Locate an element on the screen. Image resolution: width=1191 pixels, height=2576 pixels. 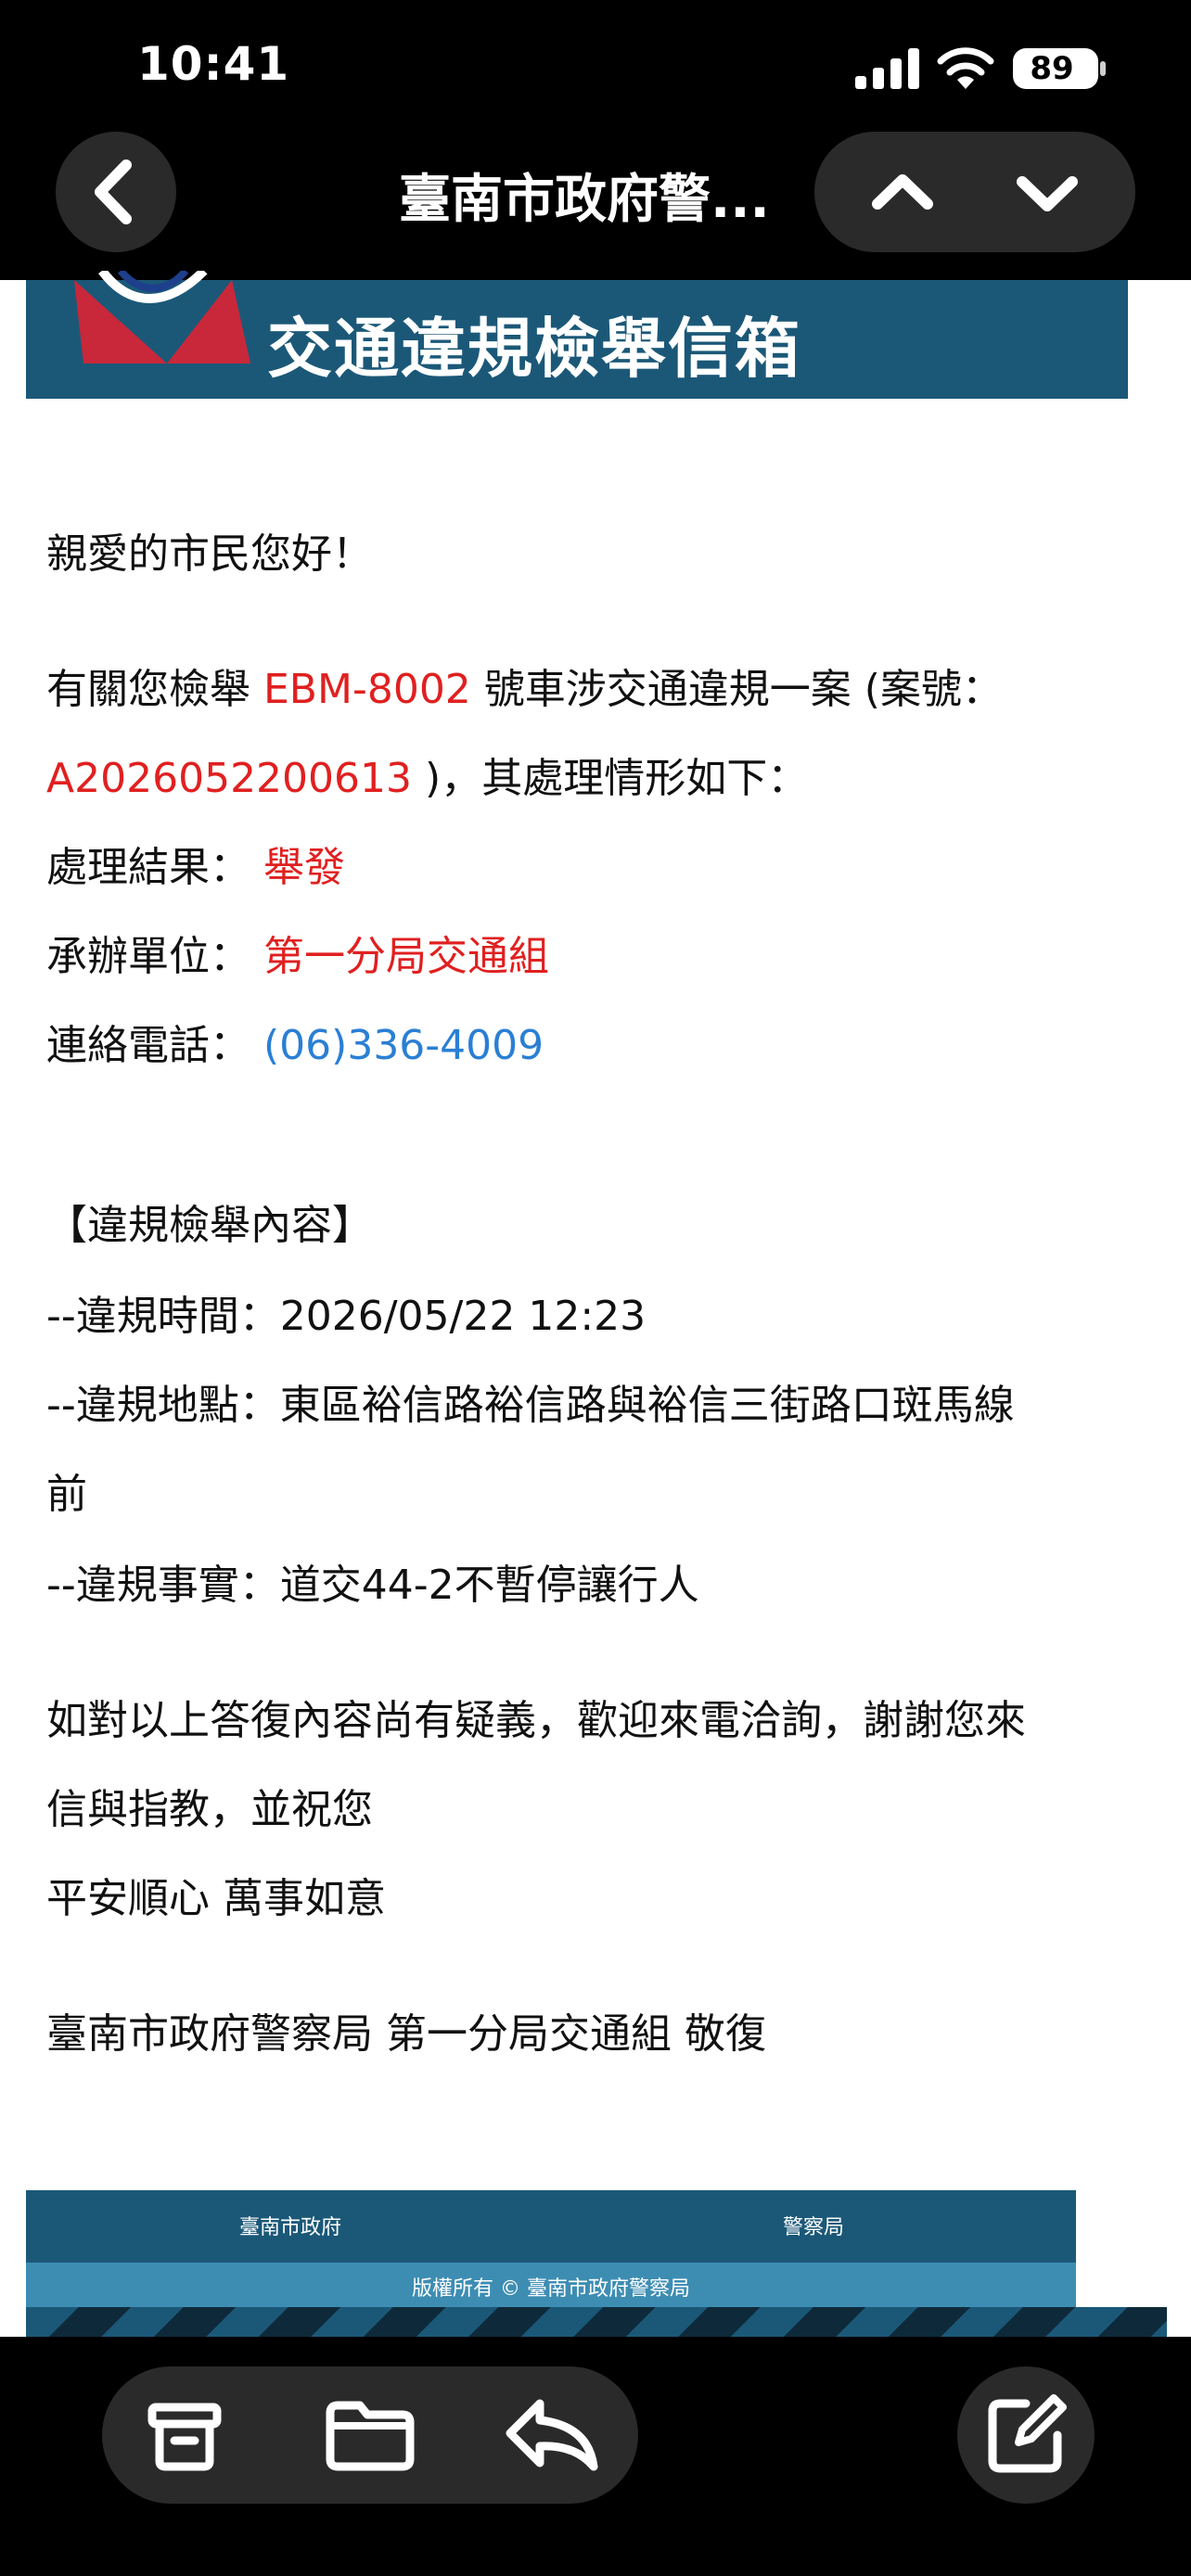
banner-title: 交通違規檢舉信箱 is located at coordinates (534, 349).